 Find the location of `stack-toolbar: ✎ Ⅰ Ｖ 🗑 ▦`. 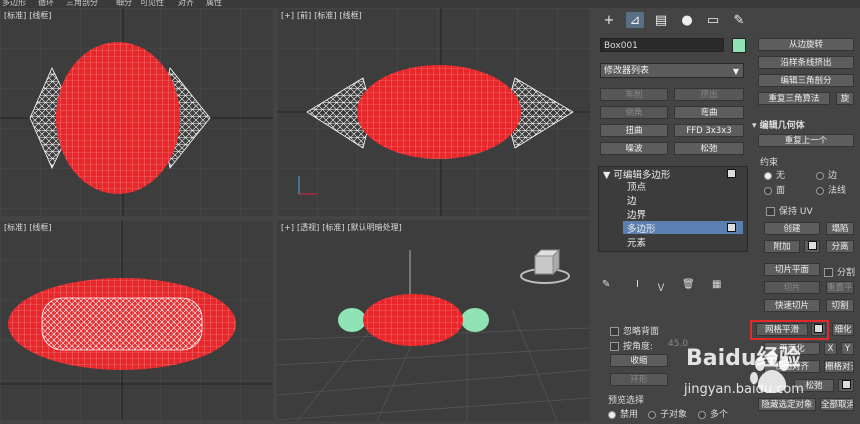

stack-toolbar: ✎ Ⅰ Ｖ 🗑 ▦ is located at coordinates (672, 286).